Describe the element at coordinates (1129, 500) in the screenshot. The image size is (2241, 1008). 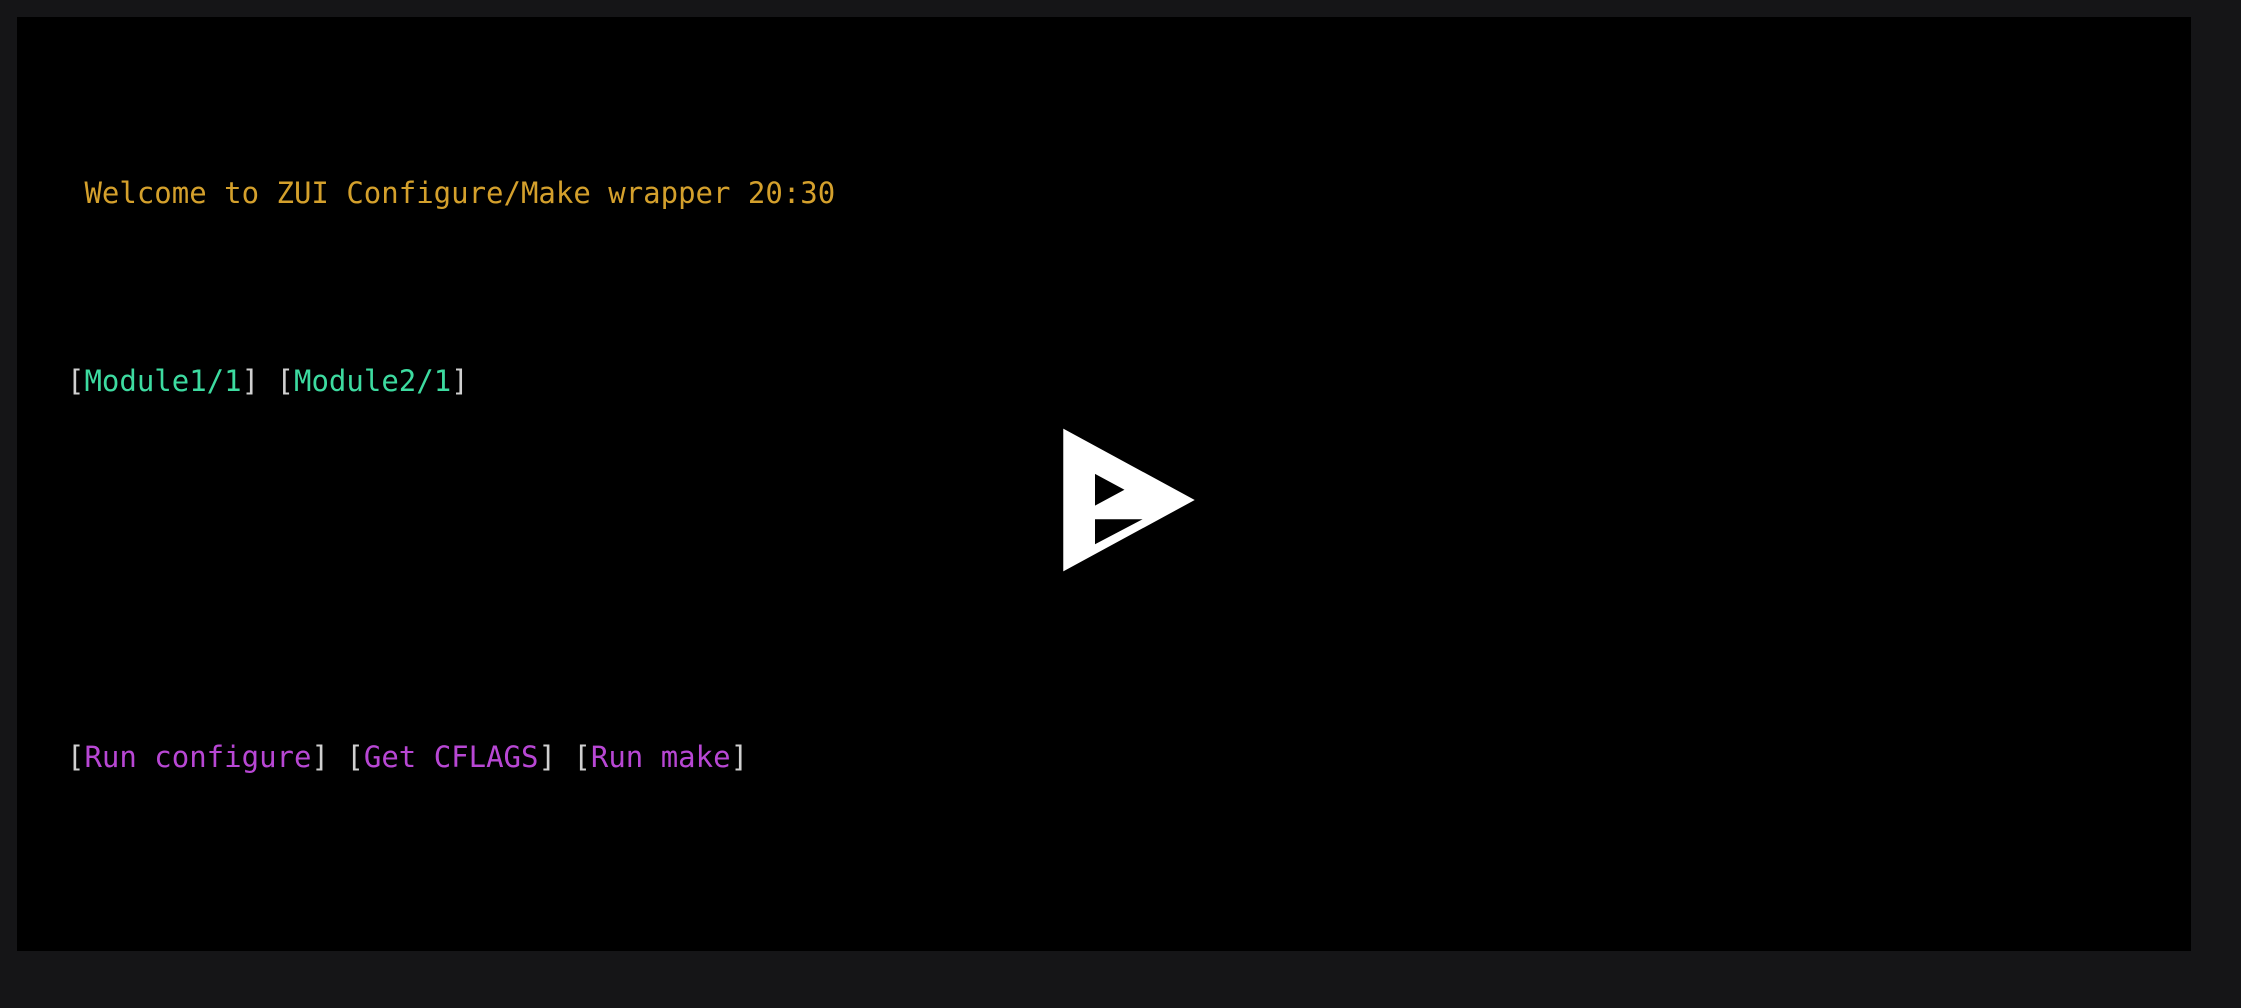
I see `play-button` at that location.